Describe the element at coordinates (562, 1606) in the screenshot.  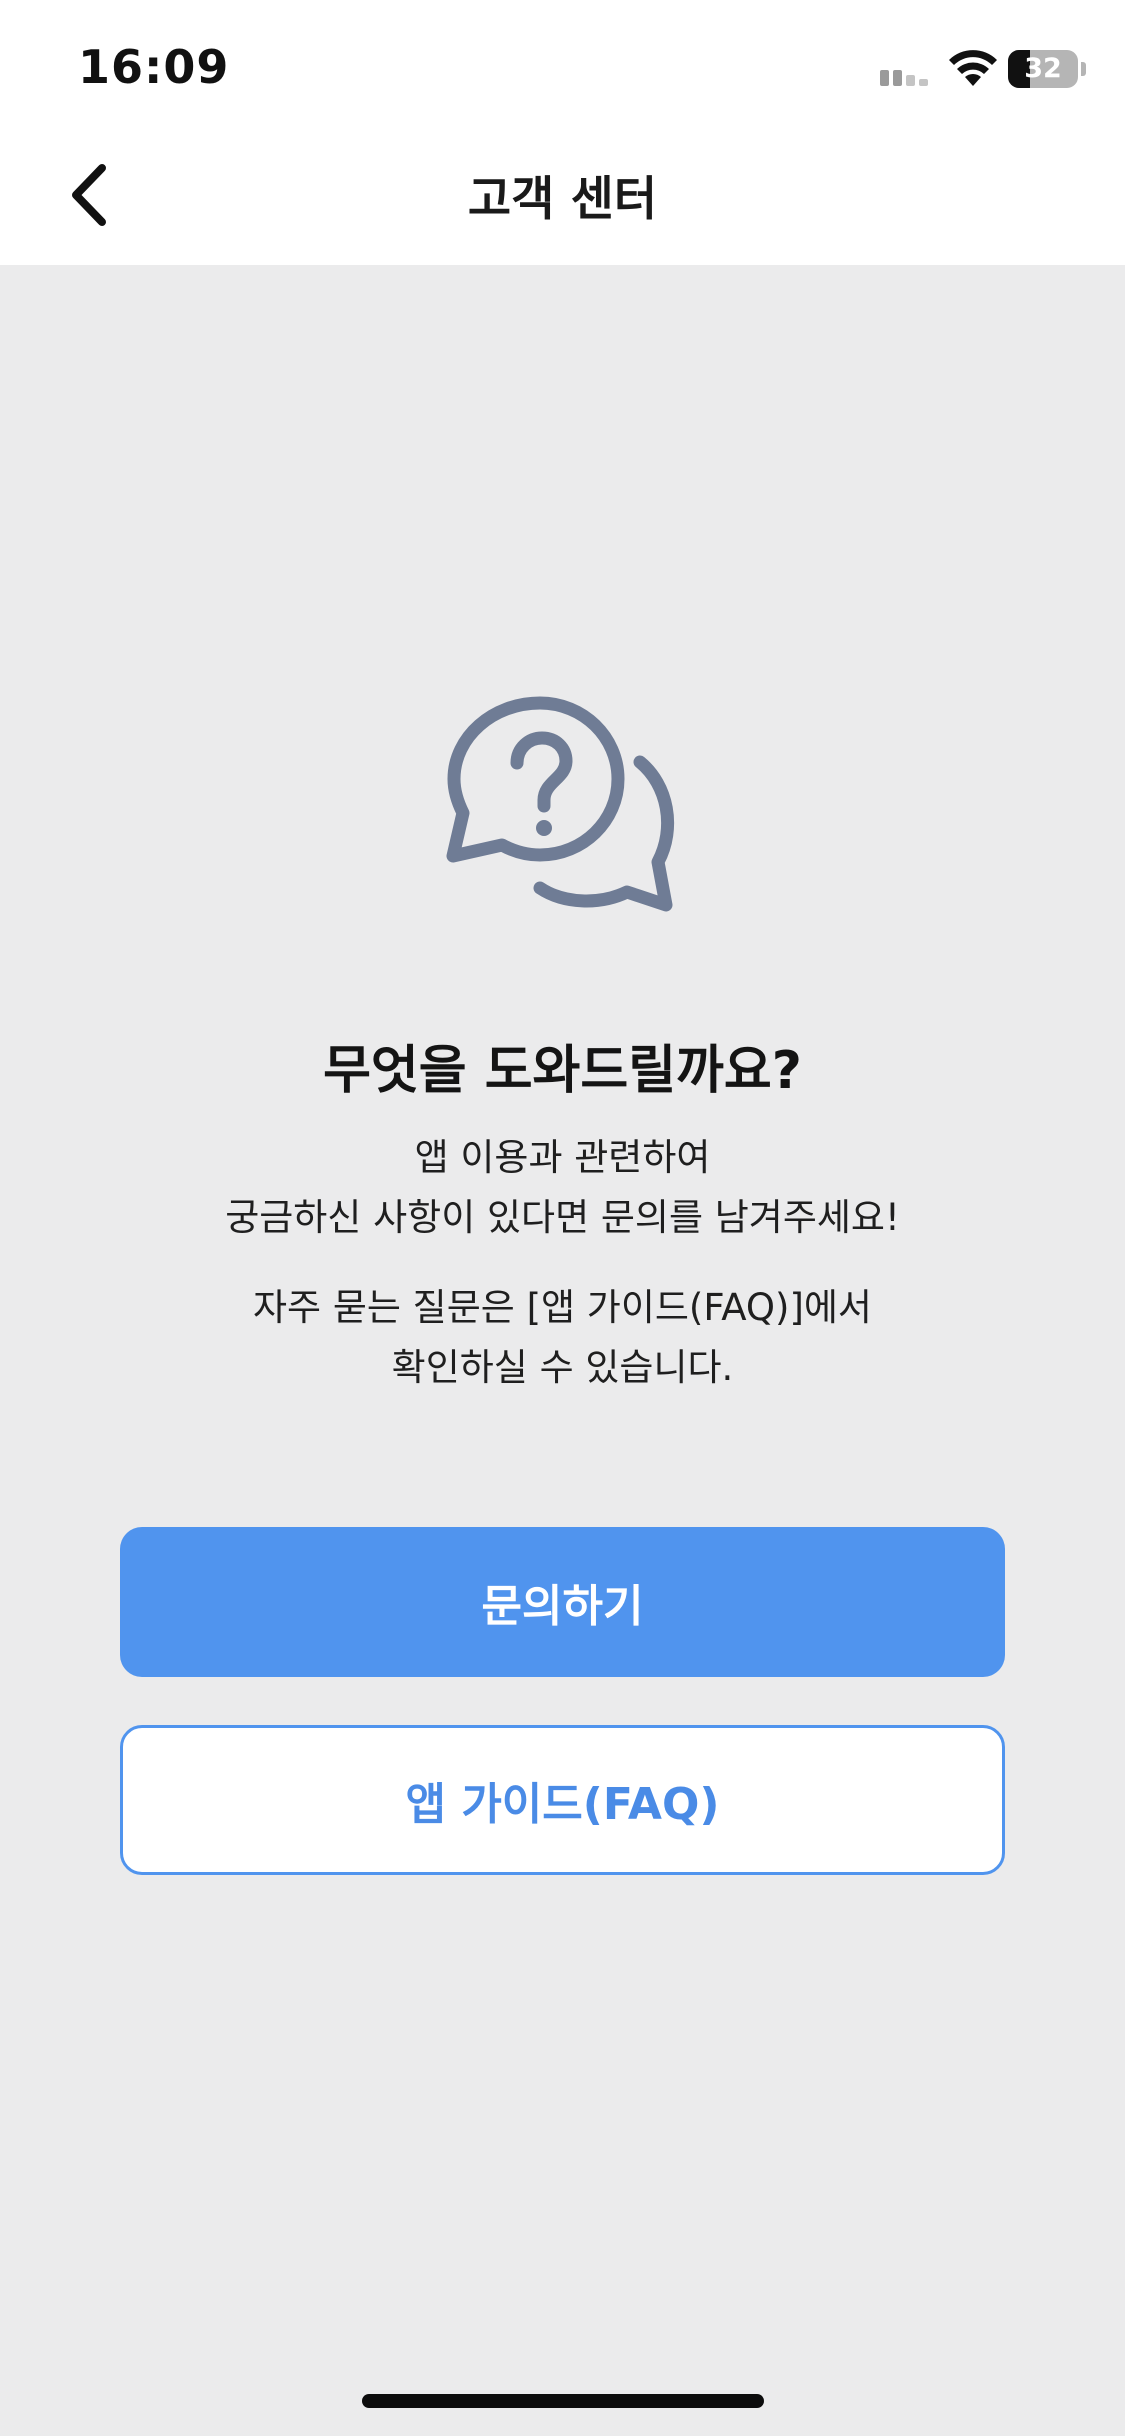
I see `inquiry-button-label: 문의하기` at that location.